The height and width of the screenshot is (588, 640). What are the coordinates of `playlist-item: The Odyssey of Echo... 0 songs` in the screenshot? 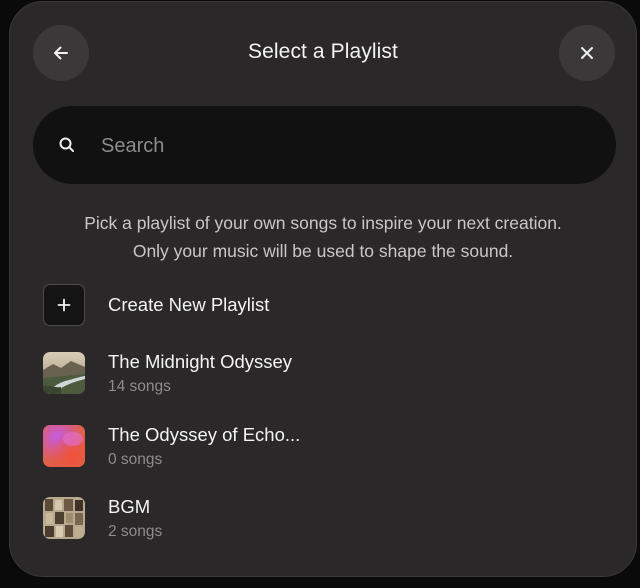 It's located at (323, 446).